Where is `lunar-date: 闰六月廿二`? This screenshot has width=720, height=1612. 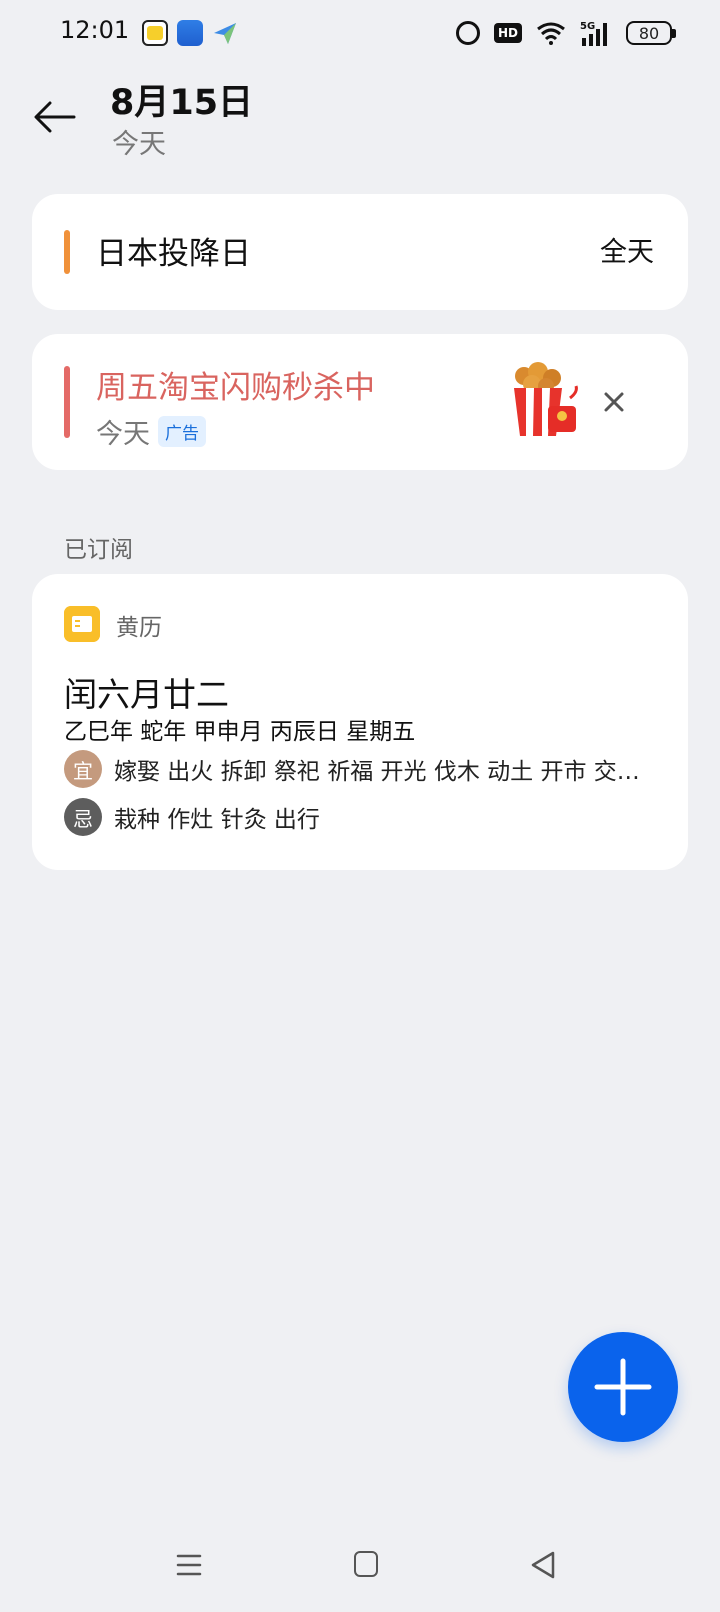 lunar-date: 闰六月廿二 is located at coordinates (146, 694).